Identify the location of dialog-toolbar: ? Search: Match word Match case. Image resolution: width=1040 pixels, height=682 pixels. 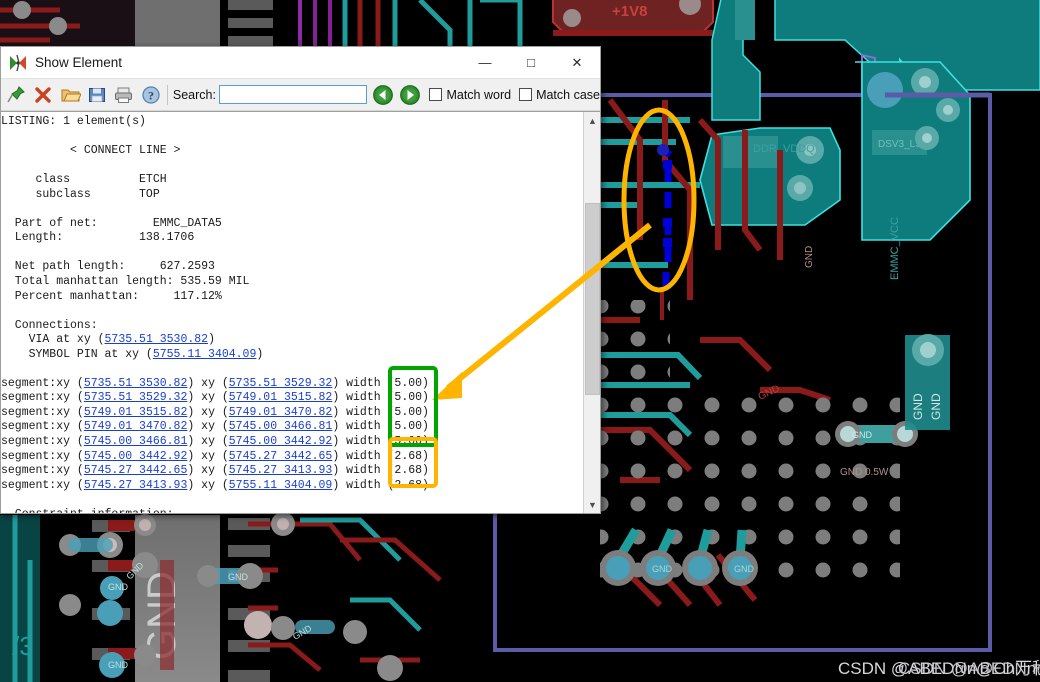
(300, 95).